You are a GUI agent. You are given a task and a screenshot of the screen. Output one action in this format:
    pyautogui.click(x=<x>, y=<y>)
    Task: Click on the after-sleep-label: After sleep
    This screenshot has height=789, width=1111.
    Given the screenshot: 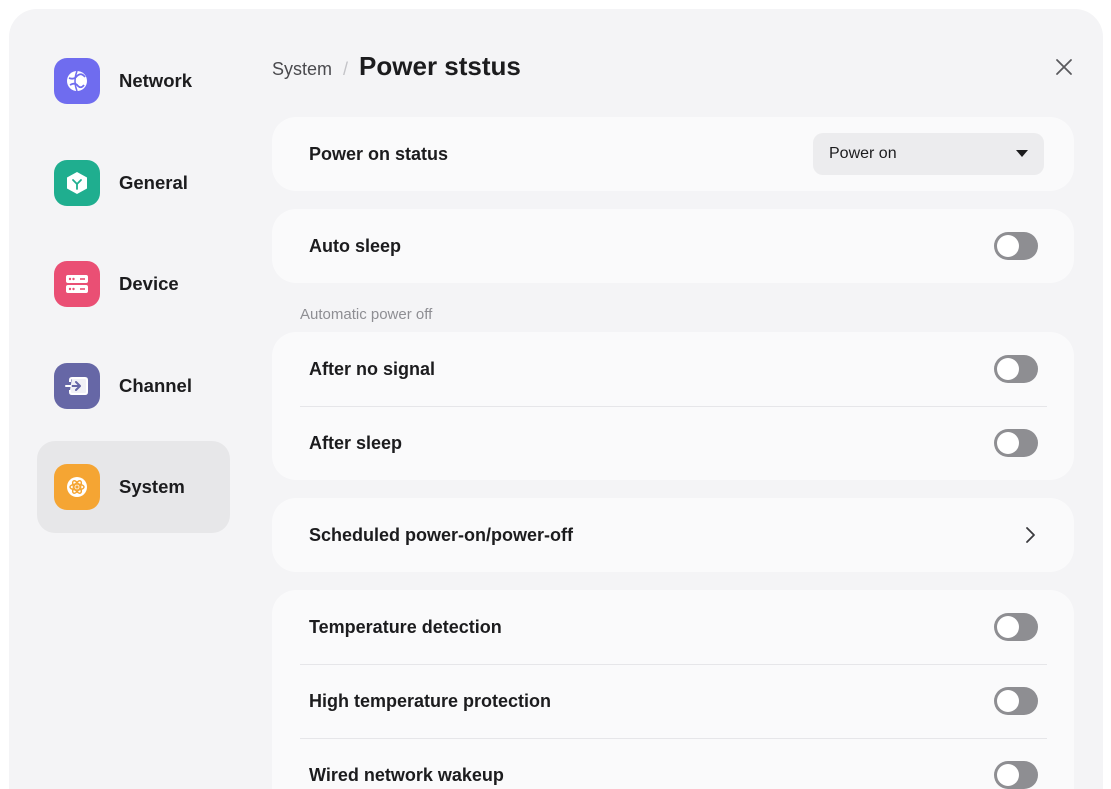 What is the action you would take?
    pyautogui.click(x=356, y=442)
    